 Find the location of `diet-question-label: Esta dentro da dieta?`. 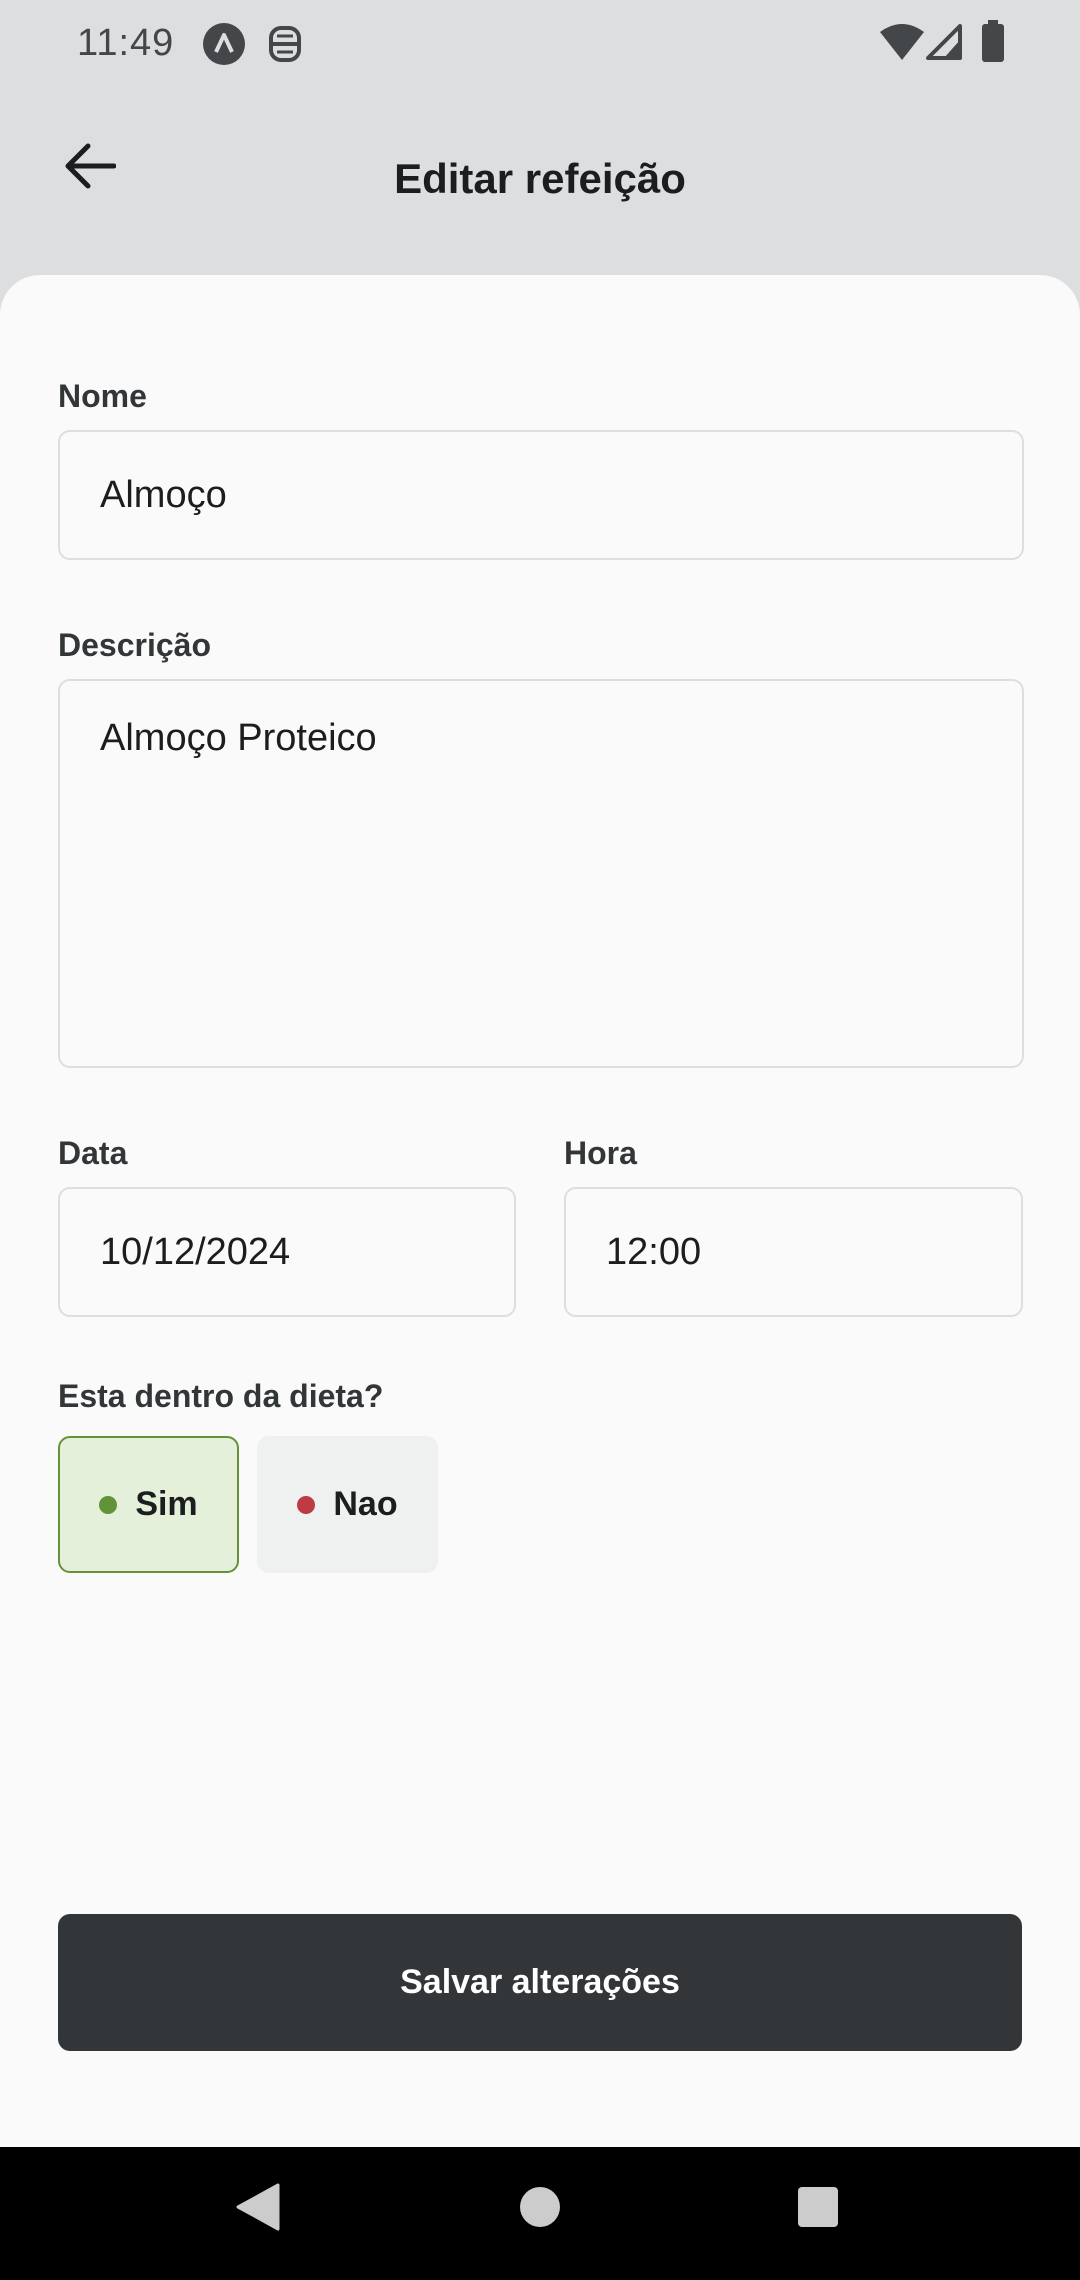

diet-question-label: Esta dentro da dieta? is located at coordinates (221, 1396).